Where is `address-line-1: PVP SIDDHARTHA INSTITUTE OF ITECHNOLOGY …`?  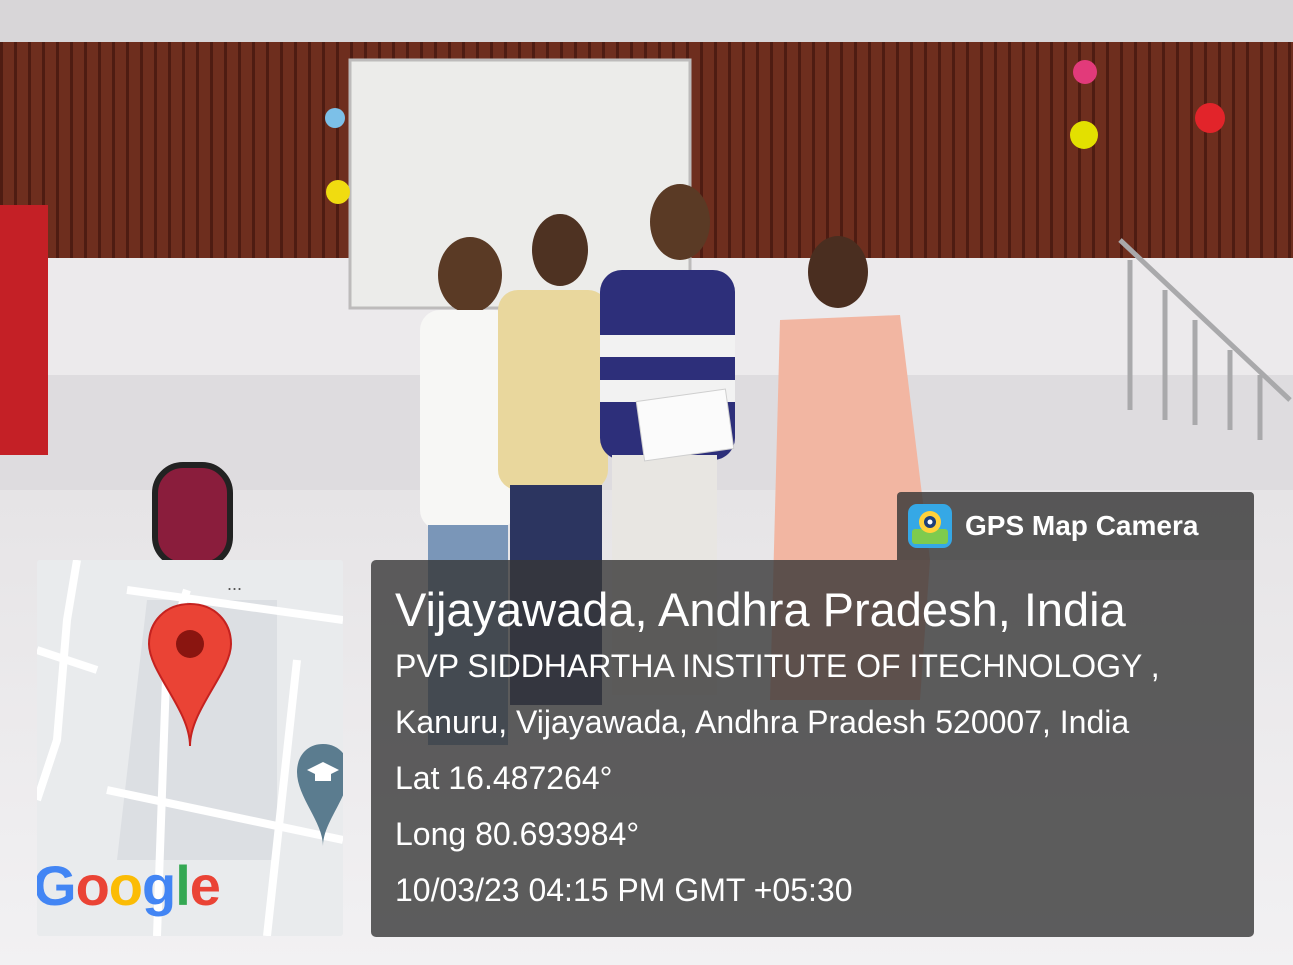
address-line-1: PVP SIDDHARTHA INSTITUTE OF ITECHNOLOGY … is located at coordinates (777, 666).